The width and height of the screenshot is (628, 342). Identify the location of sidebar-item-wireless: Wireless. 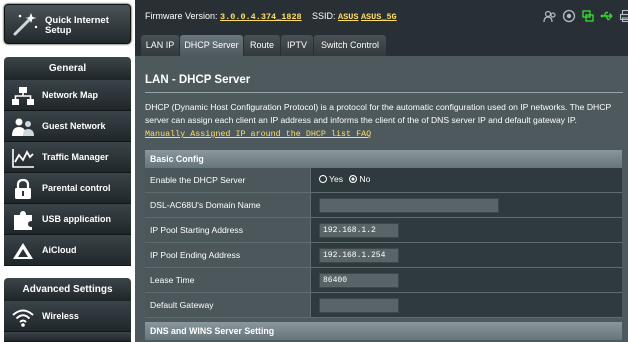
(67, 316).